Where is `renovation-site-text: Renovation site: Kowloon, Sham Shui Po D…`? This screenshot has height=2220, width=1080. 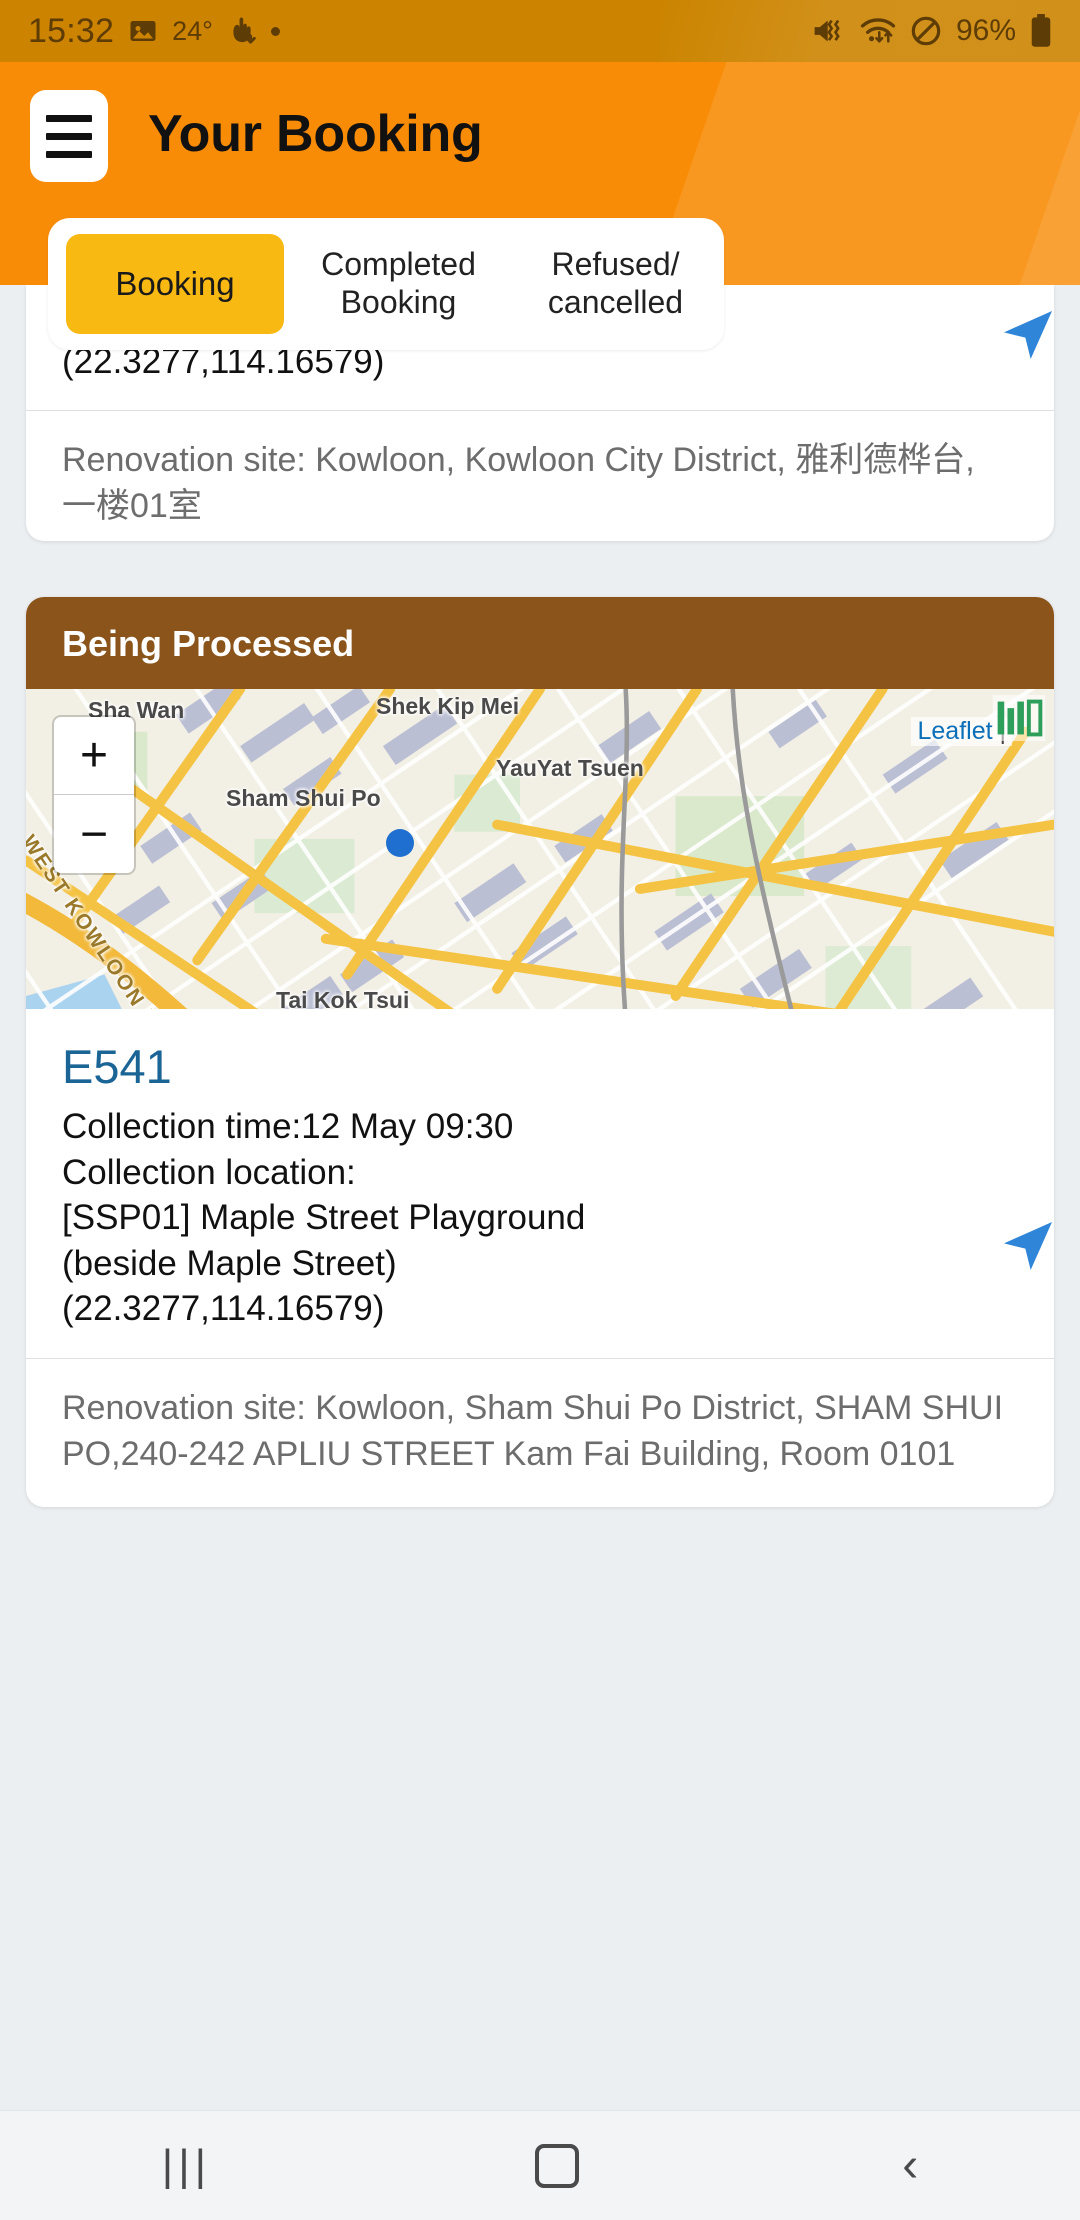
renovation-site-text: Renovation site: Kowloon, Sham Shui Po D… is located at coordinates (533, 1430).